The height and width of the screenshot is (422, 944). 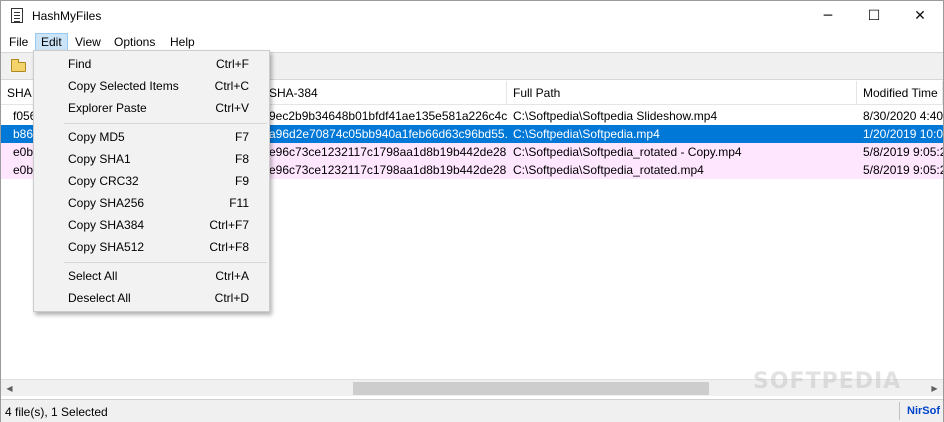 What do you see at coordinates (151, 137) in the screenshot?
I see `menu-item-copy-md5: Copy MD5 F7` at bounding box center [151, 137].